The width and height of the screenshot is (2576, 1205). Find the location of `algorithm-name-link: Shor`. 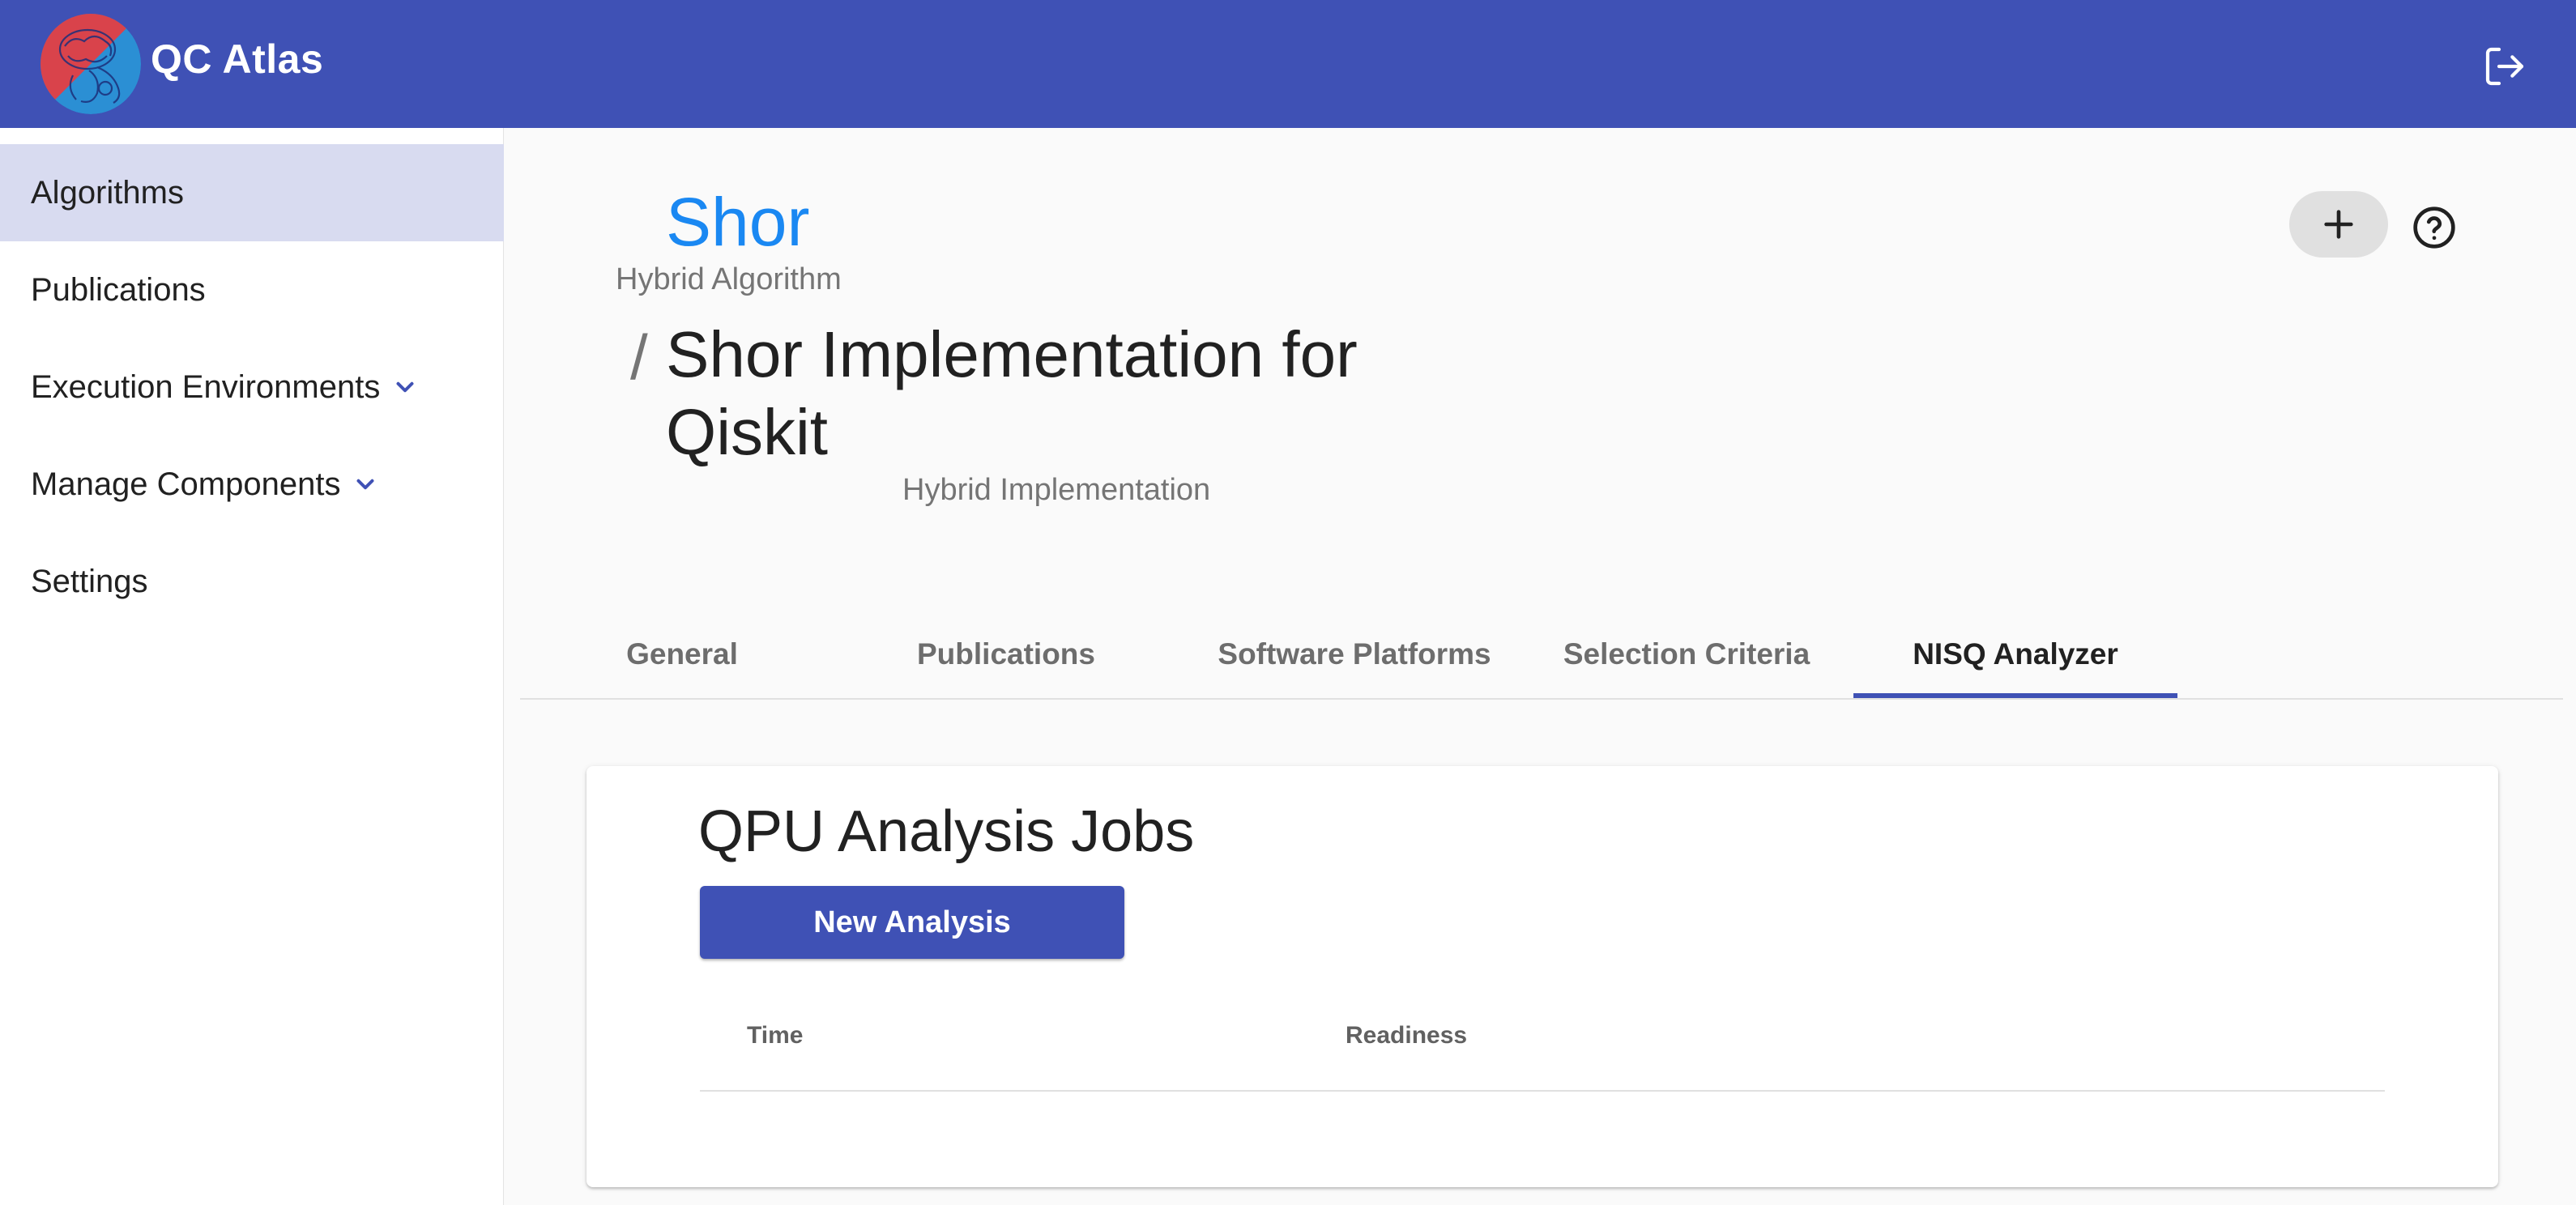

algorithm-name-link: Shor is located at coordinates (737, 223).